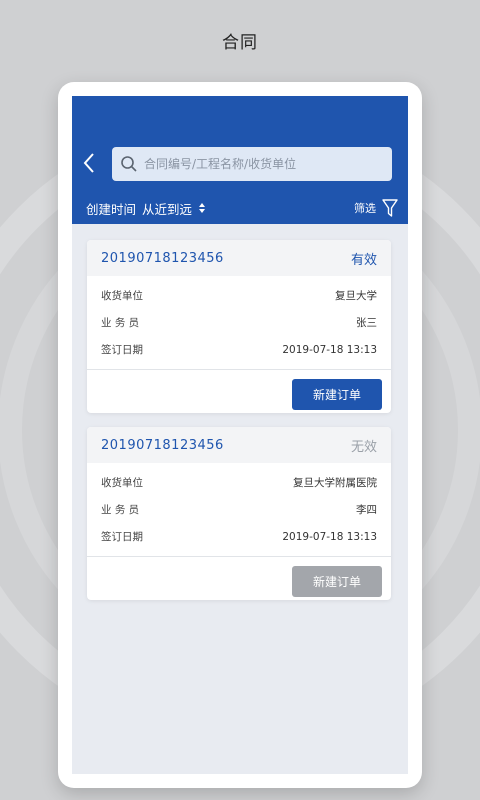  Describe the element at coordinates (240, 208) in the screenshot. I see `sort-filter-row: 创建时间 从近到远 筛选` at that location.